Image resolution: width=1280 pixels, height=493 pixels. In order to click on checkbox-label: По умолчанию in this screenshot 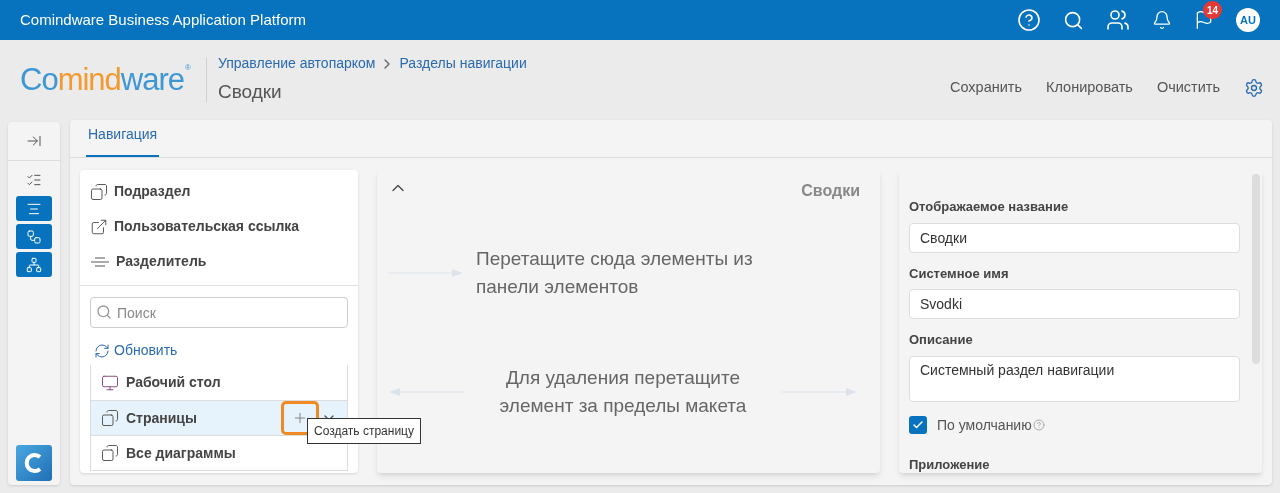, I will do `click(984, 425)`.